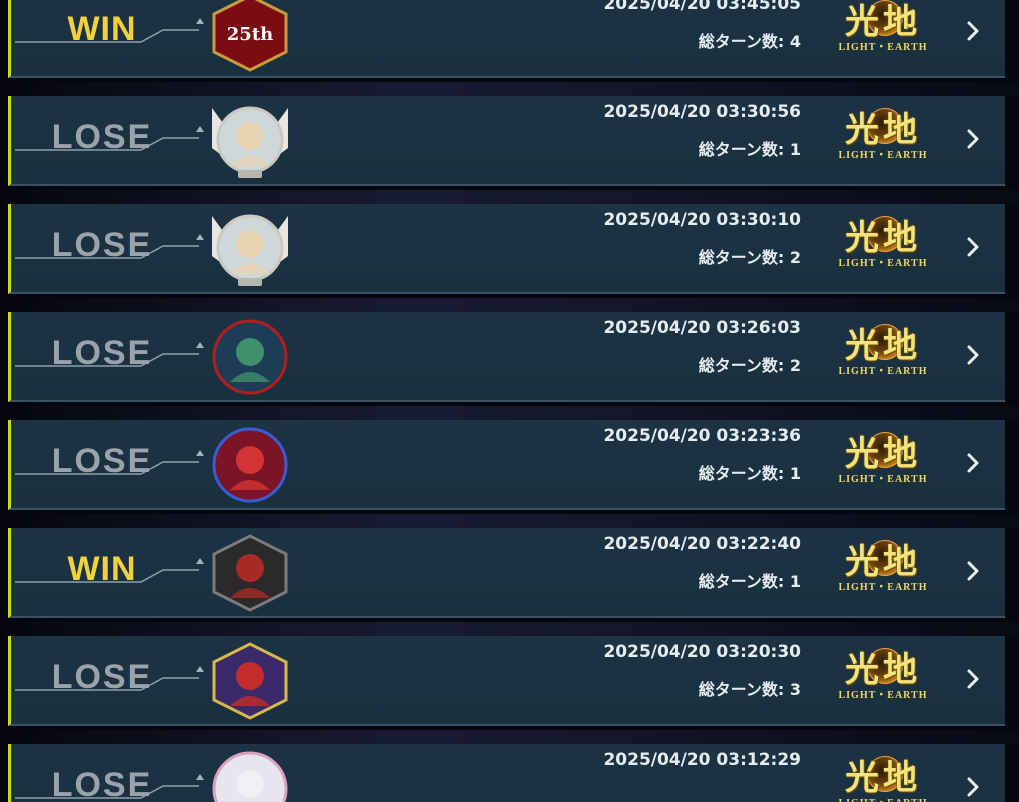 Image resolution: width=1019 pixels, height=802 pixels. I want to click on red-hood-girl-avatar-icon, so click(250, 681).